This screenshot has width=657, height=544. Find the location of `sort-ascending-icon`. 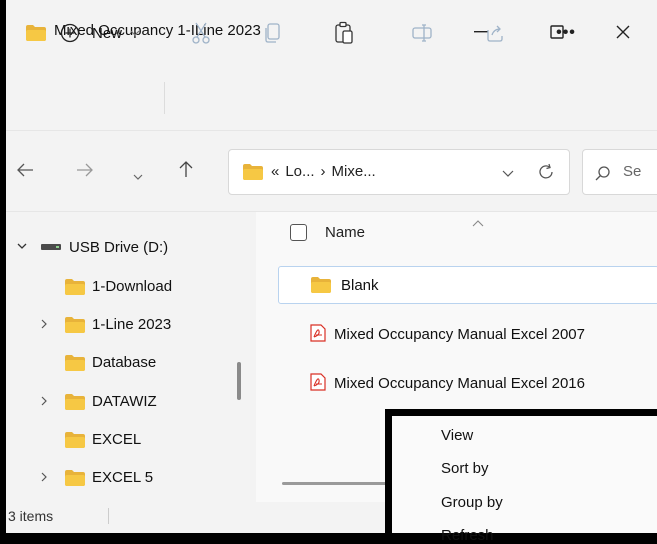

sort-ascending-icon is located at coordinates (478, 223).